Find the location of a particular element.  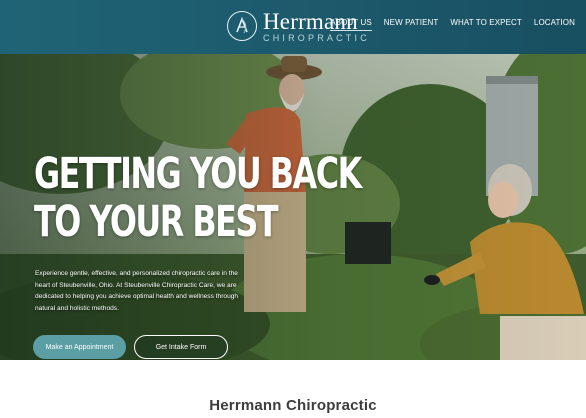

nav-about-us: ABOUT US is located at coordinates (351, 24).